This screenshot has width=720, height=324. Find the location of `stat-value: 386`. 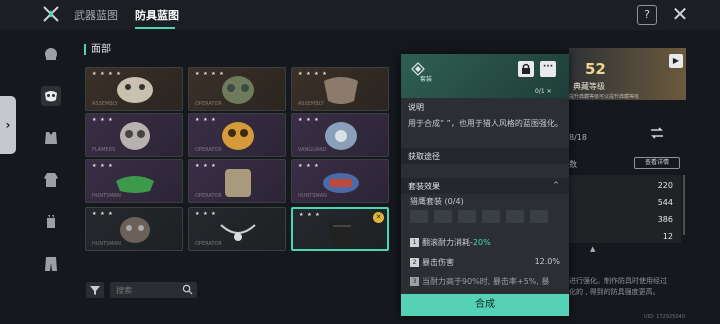

stat-value: 386 is located at coordinates (665, 219).